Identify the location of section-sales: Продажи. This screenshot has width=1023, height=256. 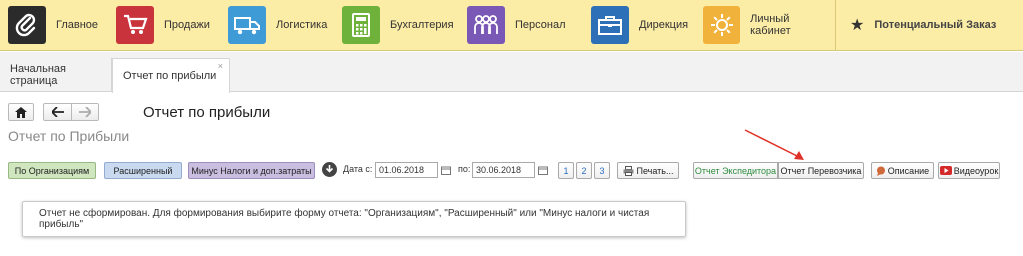
(164, 25).